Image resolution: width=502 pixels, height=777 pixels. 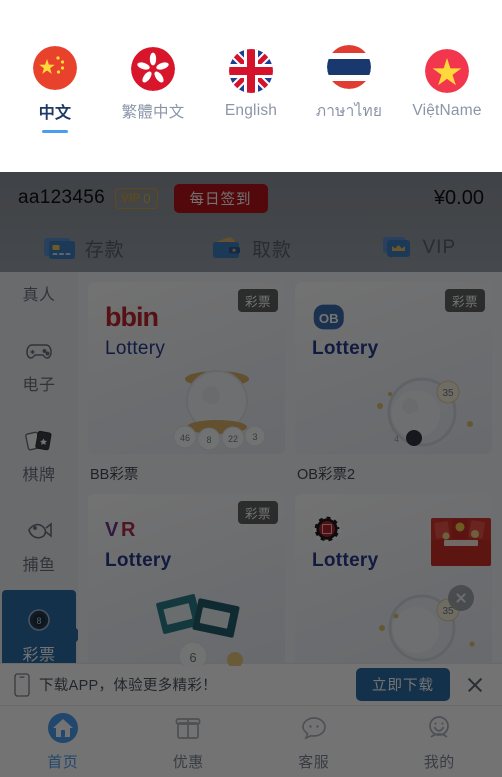 What do you see at coordinates (188, 762) in the screenshot?
I see `tab-promotions-label: 优惠` at bounding box center [188, 762].